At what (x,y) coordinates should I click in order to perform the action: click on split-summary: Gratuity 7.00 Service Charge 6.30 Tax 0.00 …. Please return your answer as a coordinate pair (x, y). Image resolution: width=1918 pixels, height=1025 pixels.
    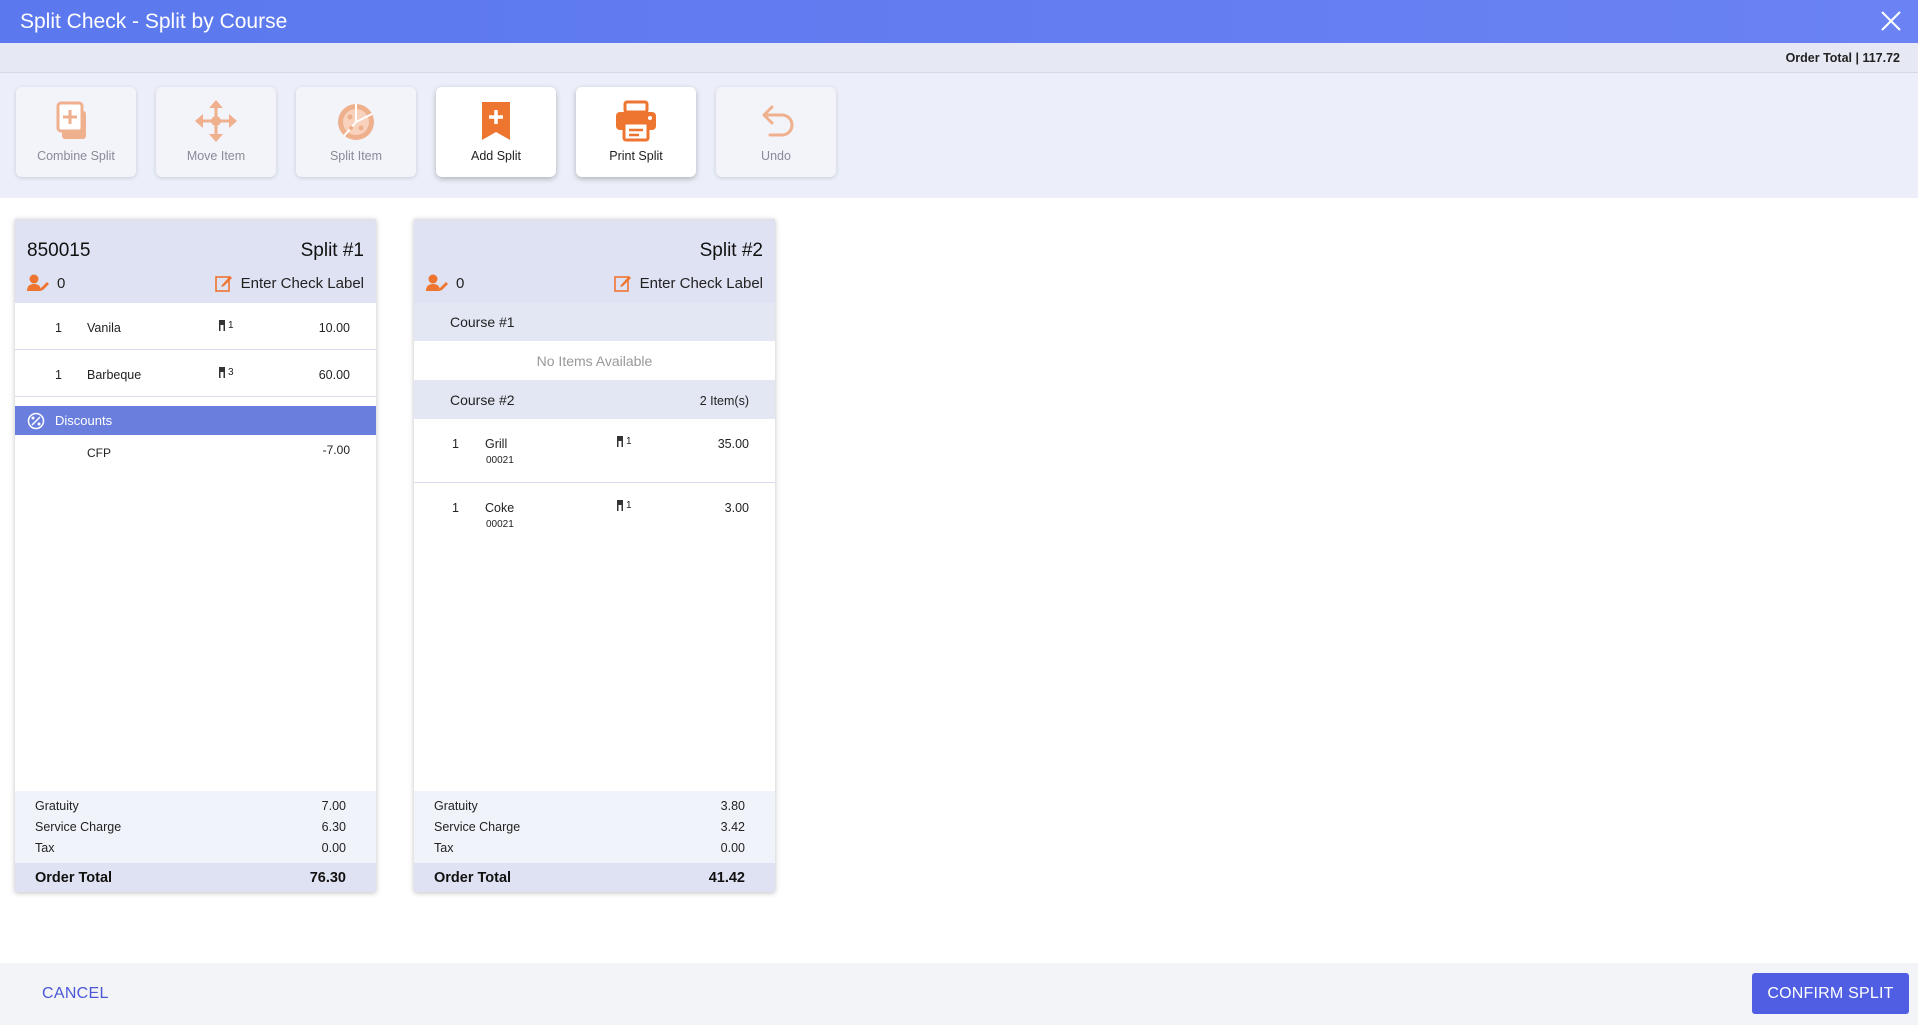
    Looking at the image, I should click on (195, 841).